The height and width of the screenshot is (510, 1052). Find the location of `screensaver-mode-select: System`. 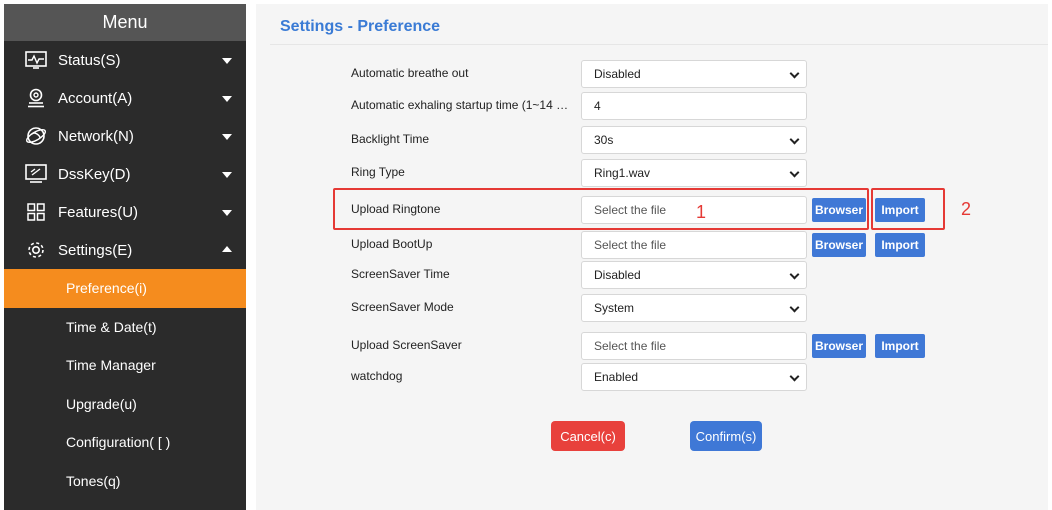

screensaver-mode-select: System is located at coordinates (694, 308).